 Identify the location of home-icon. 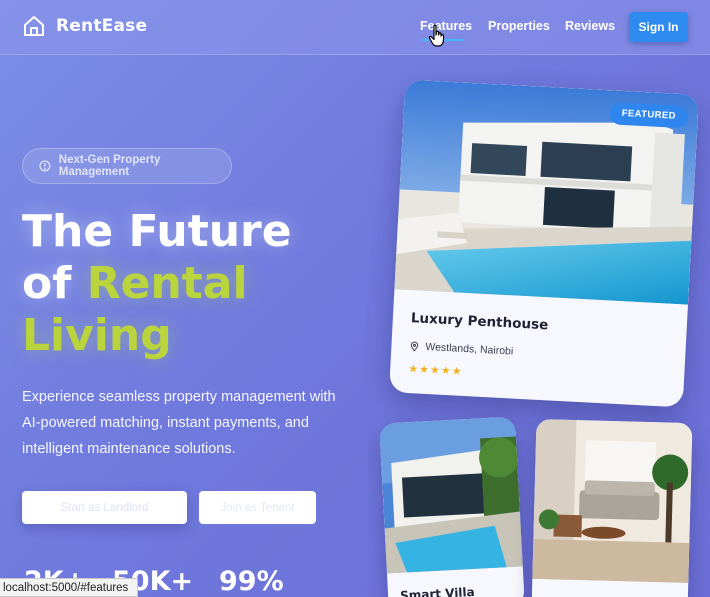
(34, 26).